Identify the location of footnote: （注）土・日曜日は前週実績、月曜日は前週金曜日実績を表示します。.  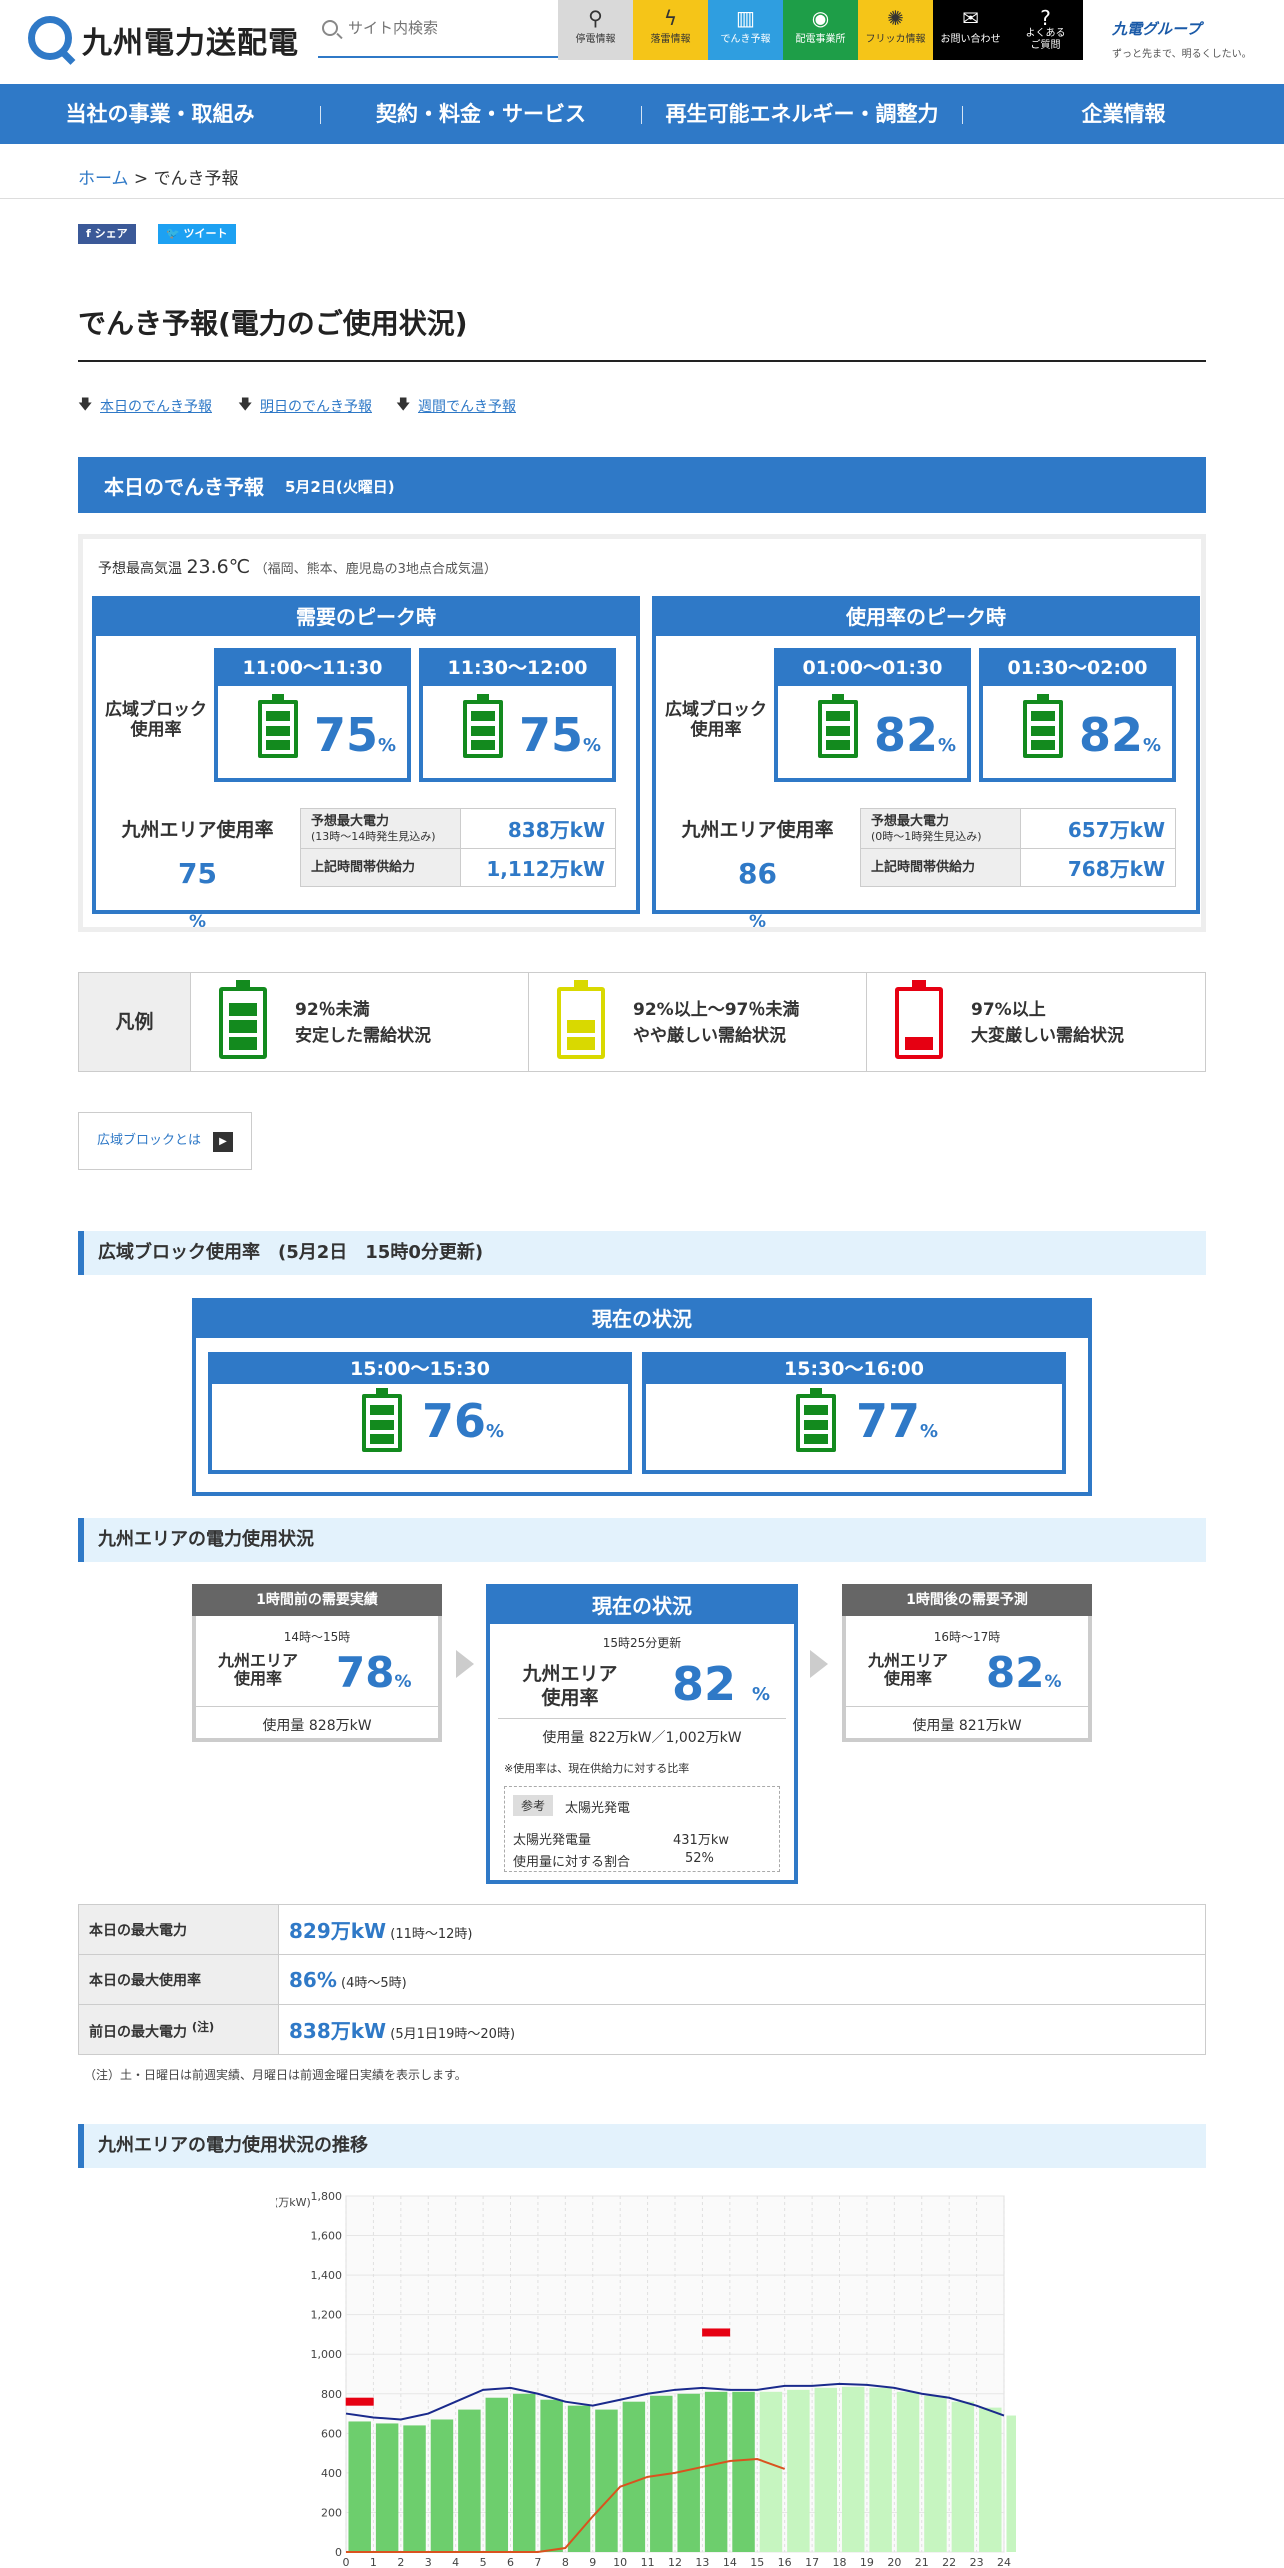
(275, 2075).